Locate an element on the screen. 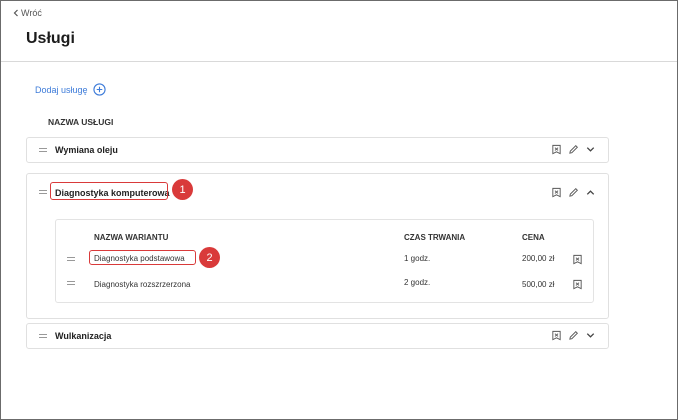 The image size is (678, 420). variant-name: Diagnostyka rozszrzerzona is located at coordinates (142, 284).